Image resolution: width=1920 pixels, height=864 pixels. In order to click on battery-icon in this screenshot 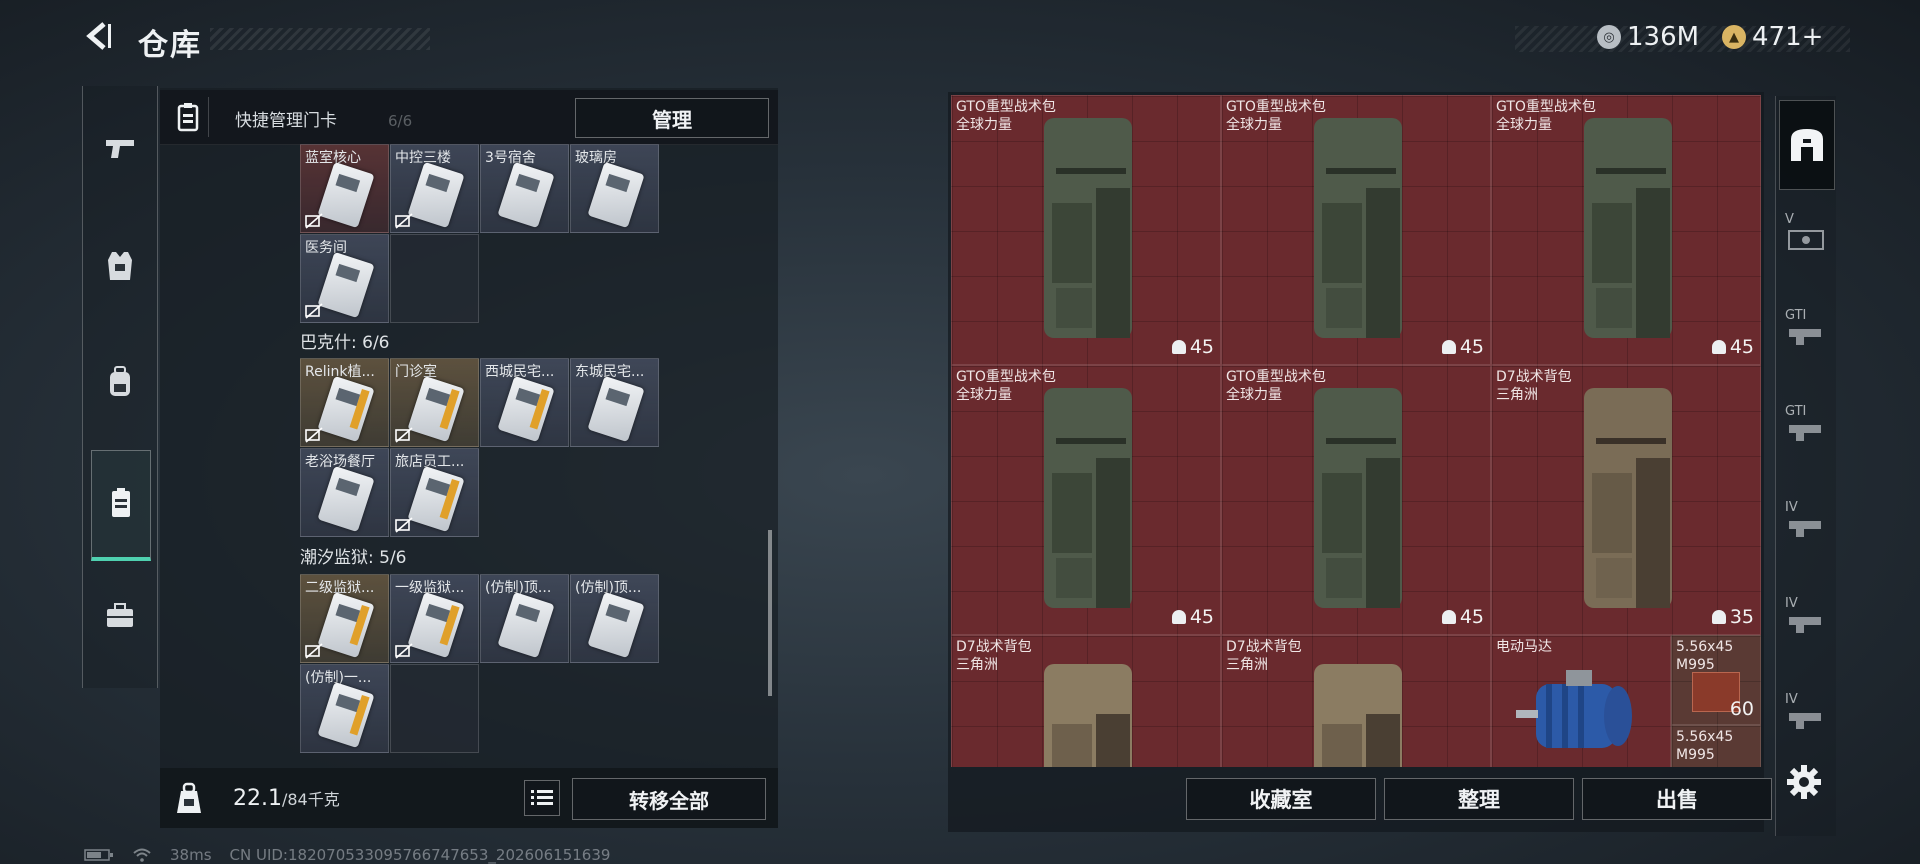, I will do `click(98, 855)`.